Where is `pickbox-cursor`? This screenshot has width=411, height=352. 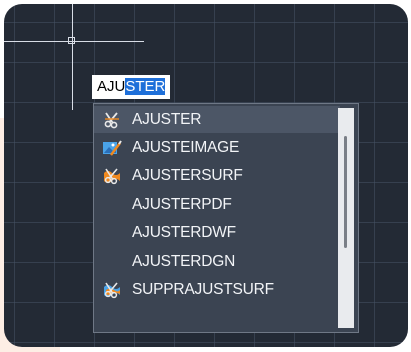 pickbox-cursor is located at coordinates (71, 40).